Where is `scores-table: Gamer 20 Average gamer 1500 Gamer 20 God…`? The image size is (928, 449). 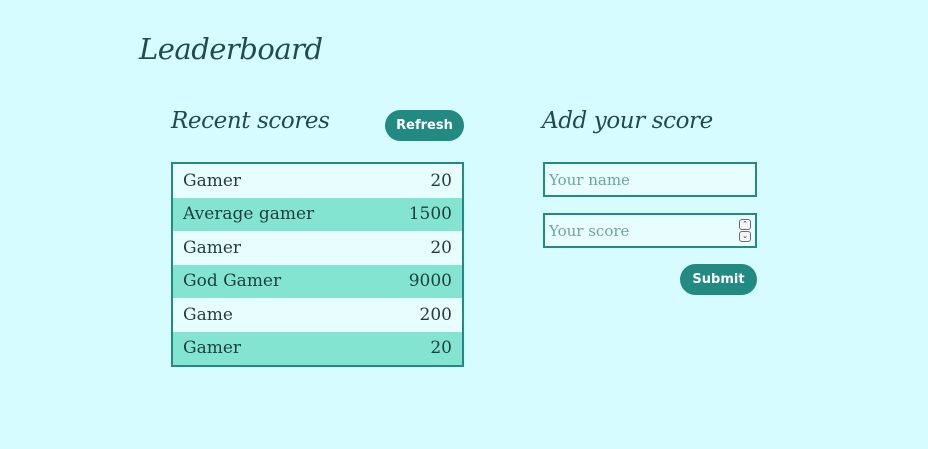 scores-table: Gamer 20 Average gamer 1500 Gamer 20 God… is located at coordinates (317, 264).